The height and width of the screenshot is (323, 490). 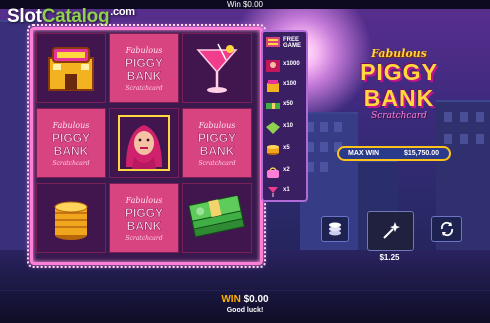 I want to click on paytable-label: x50, so click(x=288, y=104).